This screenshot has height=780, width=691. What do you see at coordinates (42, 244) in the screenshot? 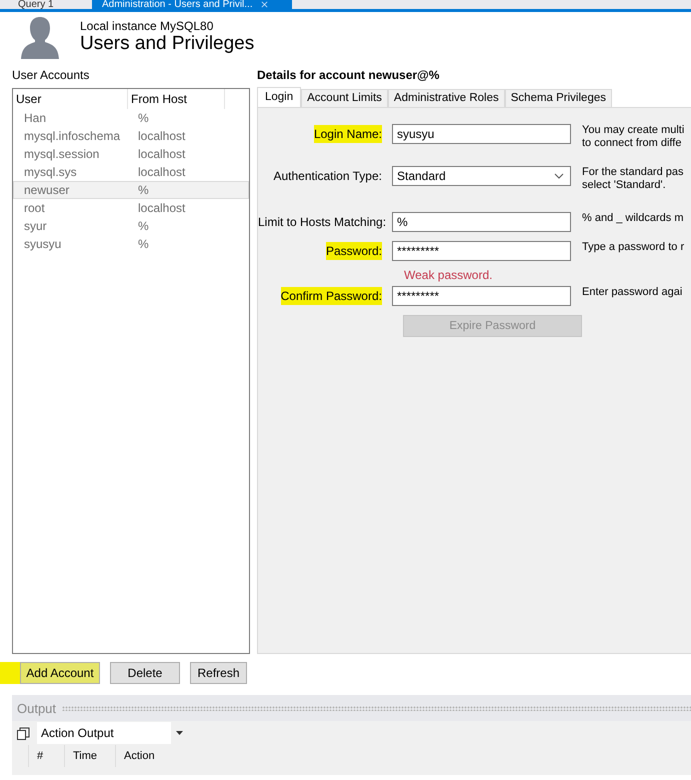
I see `table-cell-text: syusyu` at bounding box center [42, 244].